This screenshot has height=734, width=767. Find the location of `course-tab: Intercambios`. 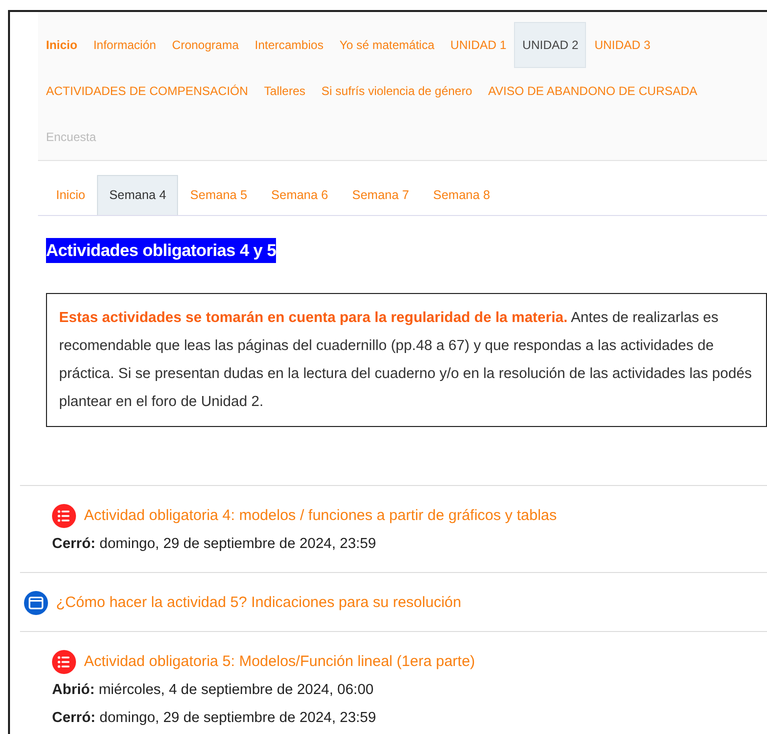

course-tab: Intercambios is located at coordinates (289, 45).